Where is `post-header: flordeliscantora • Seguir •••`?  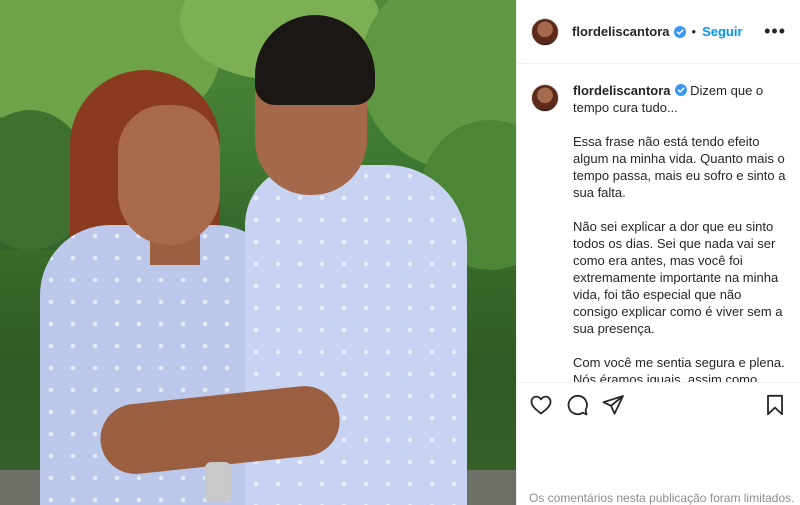 post-header: flordeliscantora • Seguir ••• is located at coordinates (658, 32).